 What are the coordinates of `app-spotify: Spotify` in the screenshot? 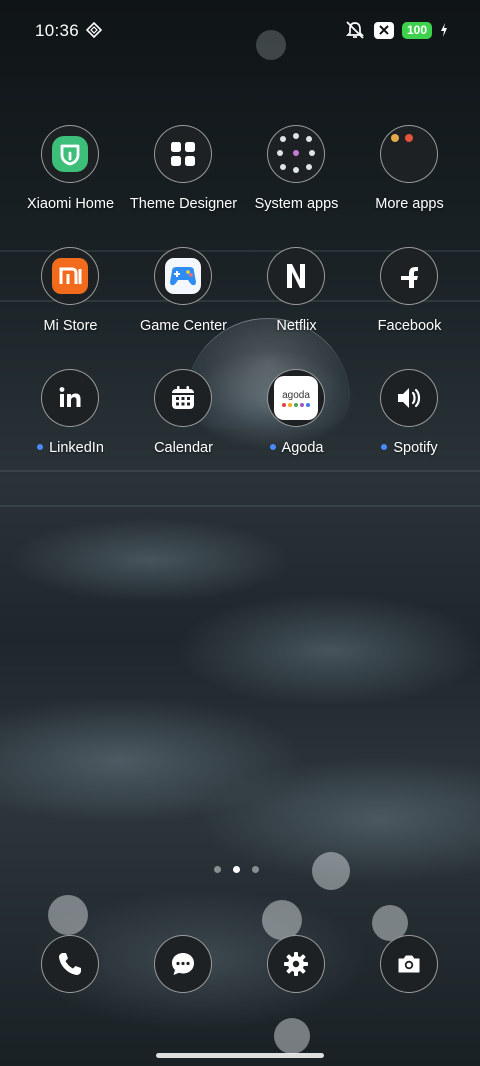 It's located at (409, 419).